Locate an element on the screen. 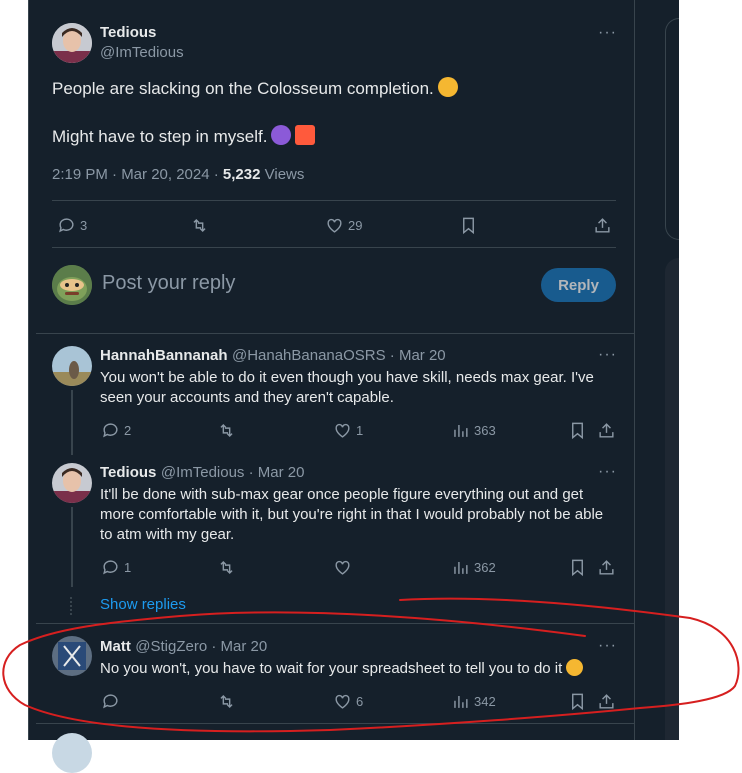 The height and width of the screenshot is (773, 742). author-handle: @HanahBananaOSRS · Mar 20 is located at coordinates (339, 355).